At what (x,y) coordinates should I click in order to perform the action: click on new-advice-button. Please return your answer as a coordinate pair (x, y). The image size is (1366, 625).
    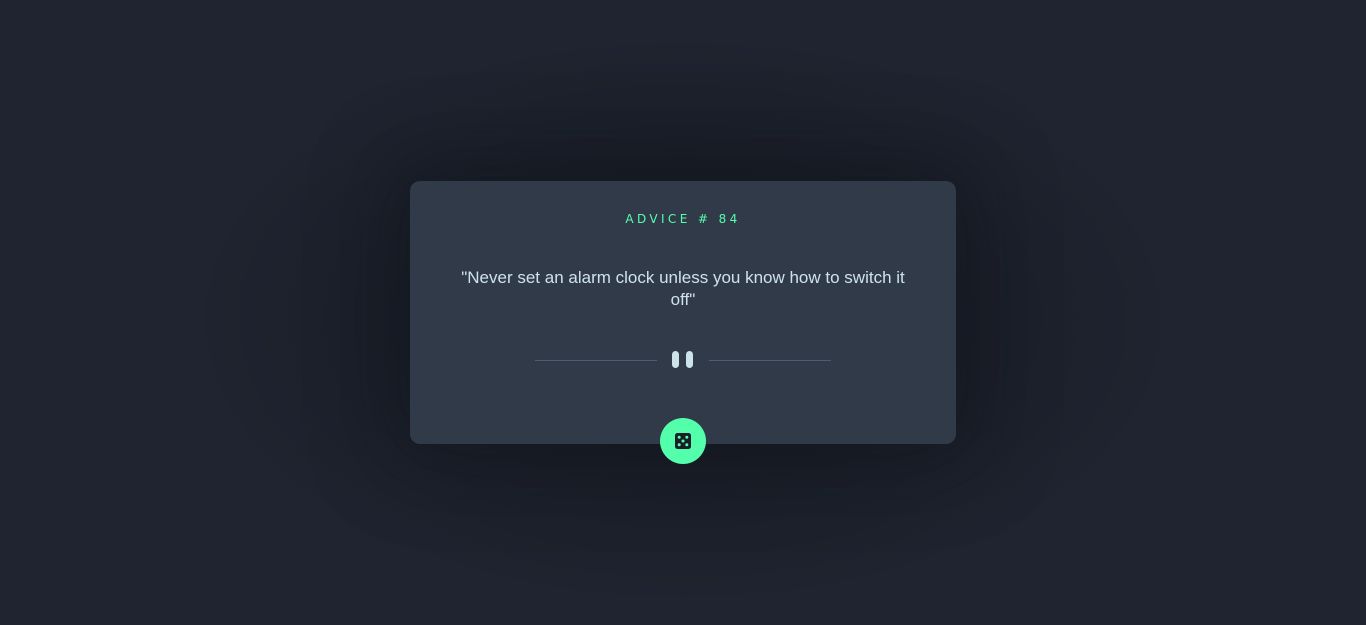
    Looking at the image, I should click on (683, 441).